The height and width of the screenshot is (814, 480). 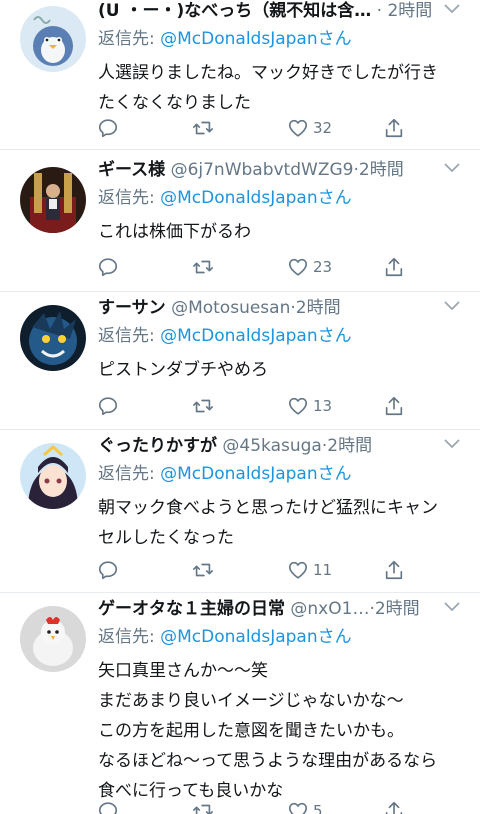 What do you see at coordinates (268, 73) in the screenshot?
I see `tweet-text-line: 人選誤りましたね。マック好きでしたが行き` at bounding box center [268, 73].